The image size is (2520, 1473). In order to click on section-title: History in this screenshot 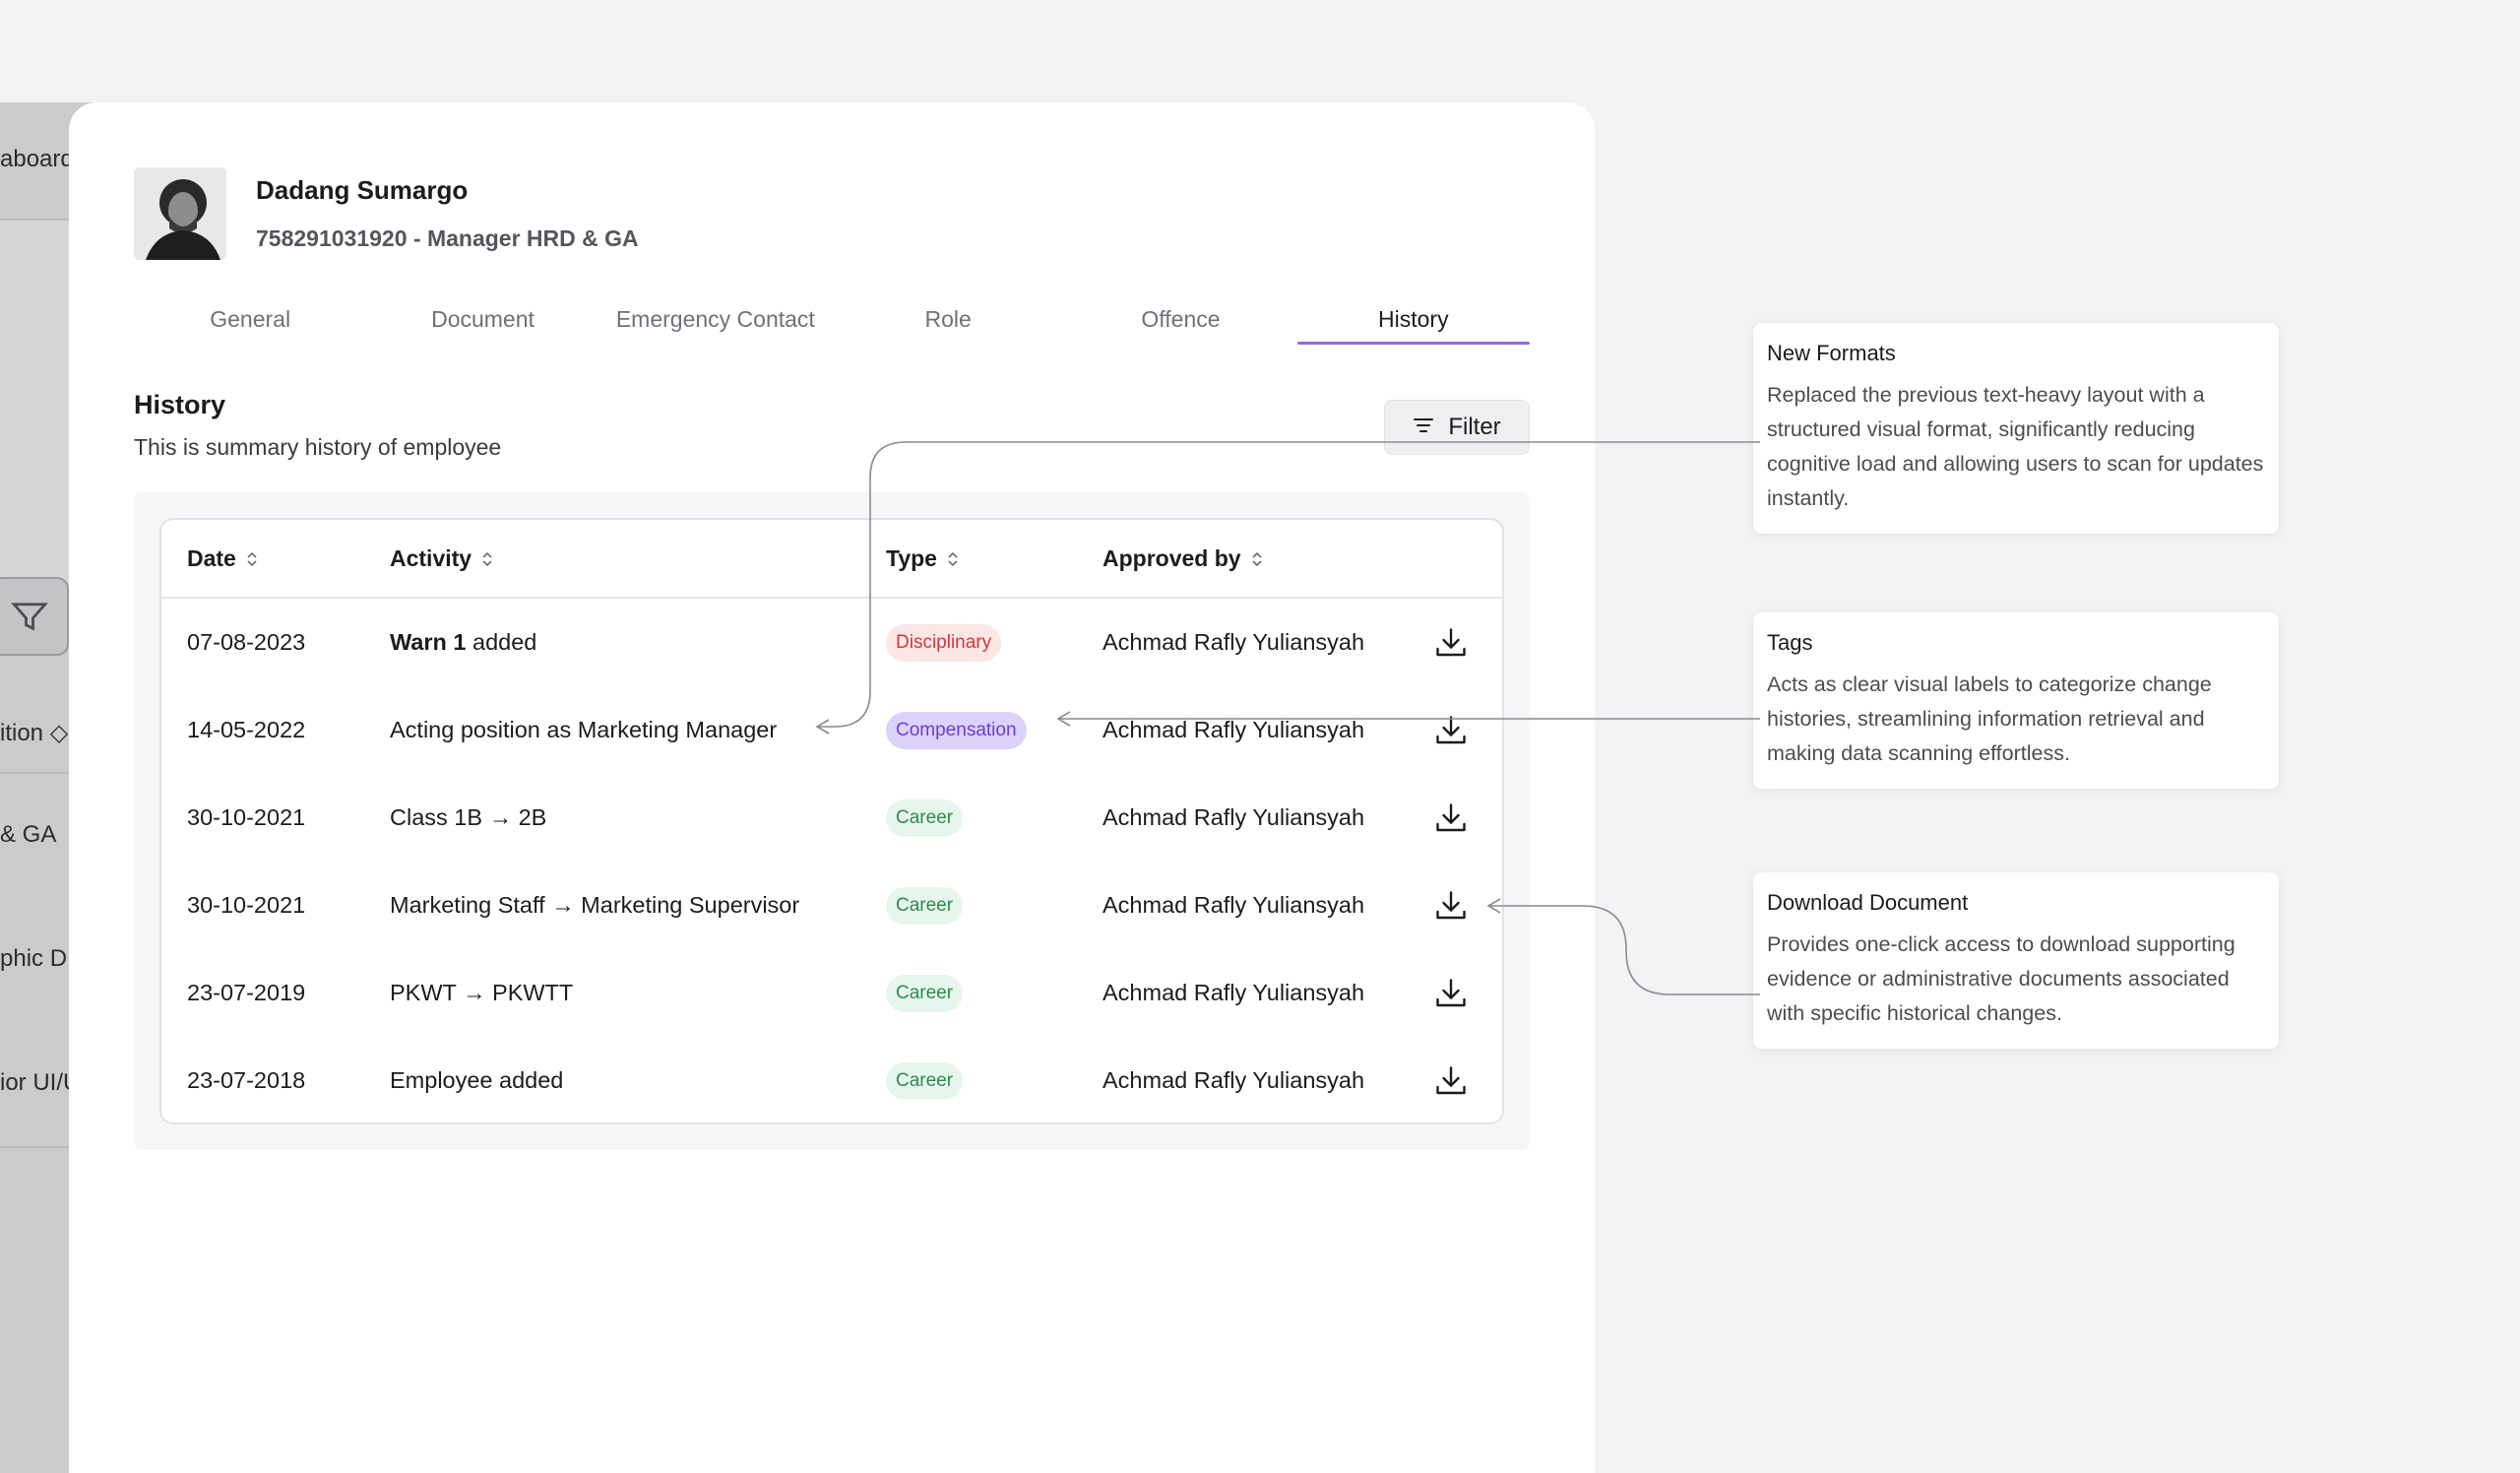, I will do `click(180, 404)`.